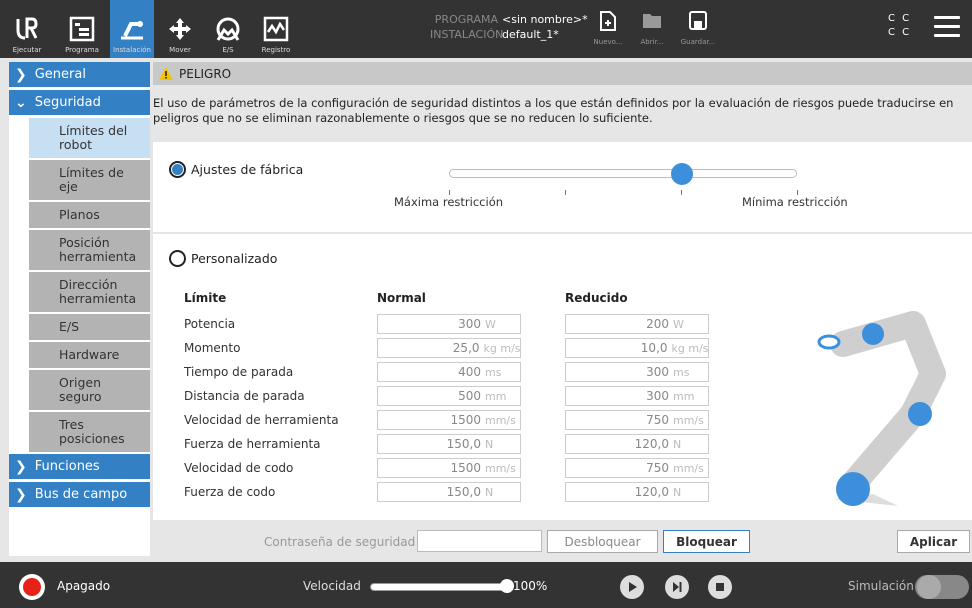  What do you see at coordinates (637, 324) in the screenshot?
I see `limit-reduced-field: 200 W` at bounding box center [637, 324].